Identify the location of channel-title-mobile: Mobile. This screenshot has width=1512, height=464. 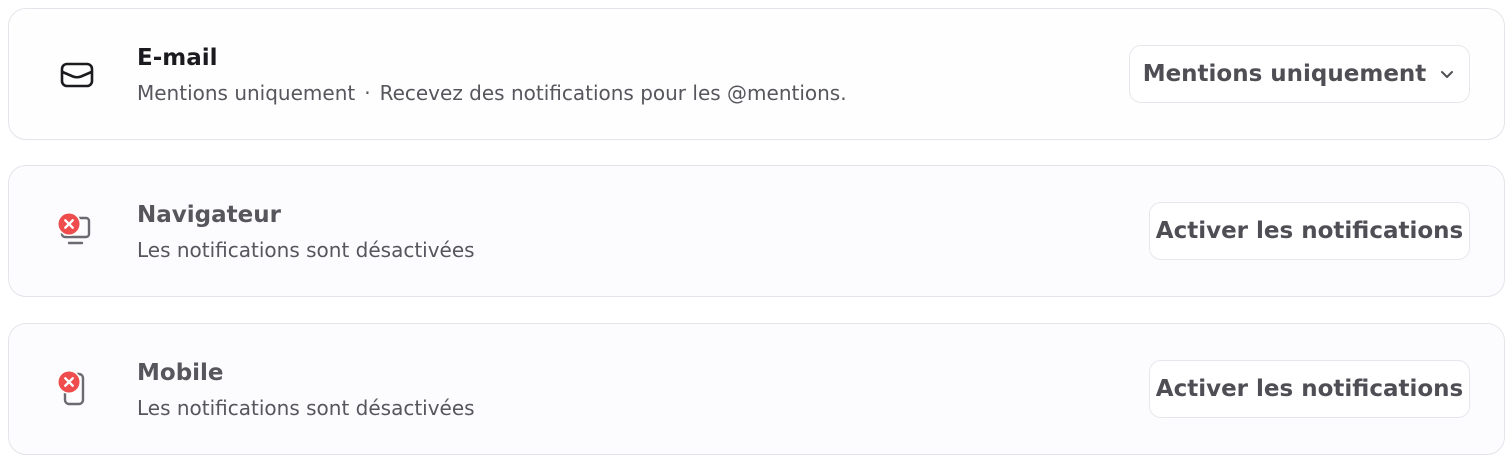
(180, 373).